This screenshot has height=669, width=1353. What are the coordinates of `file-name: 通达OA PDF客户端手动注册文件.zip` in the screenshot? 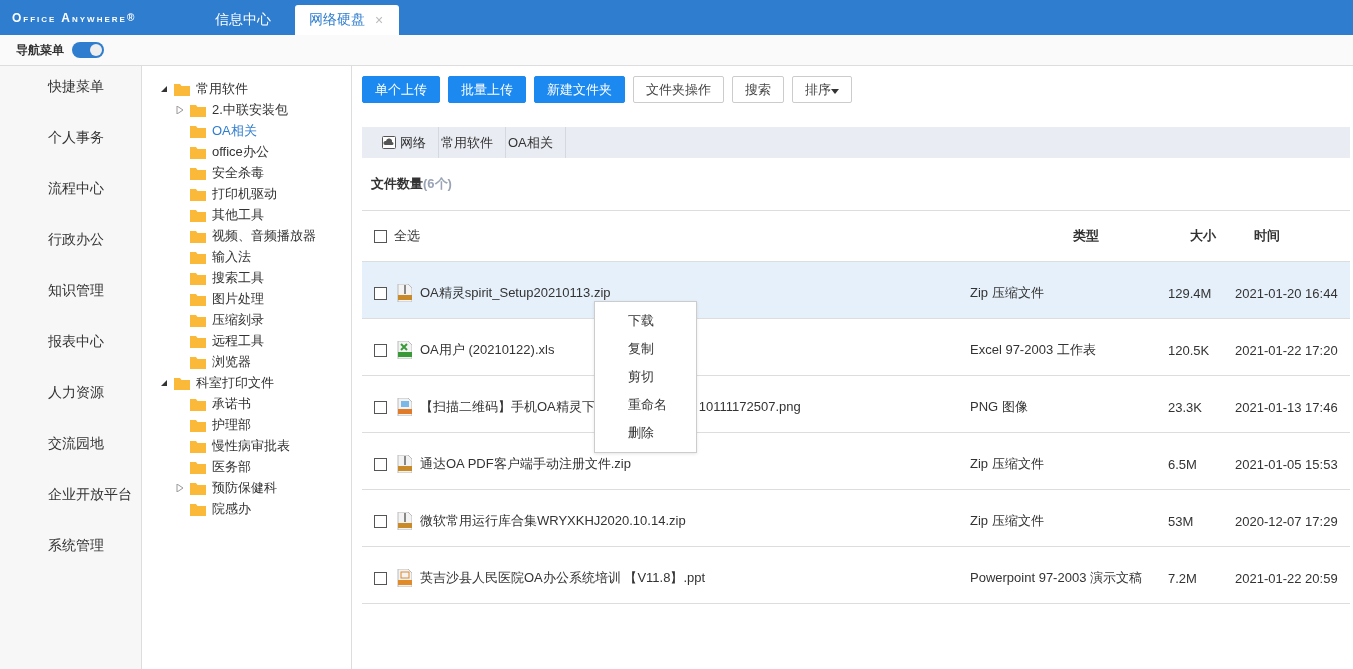 It's located at (525, 464).